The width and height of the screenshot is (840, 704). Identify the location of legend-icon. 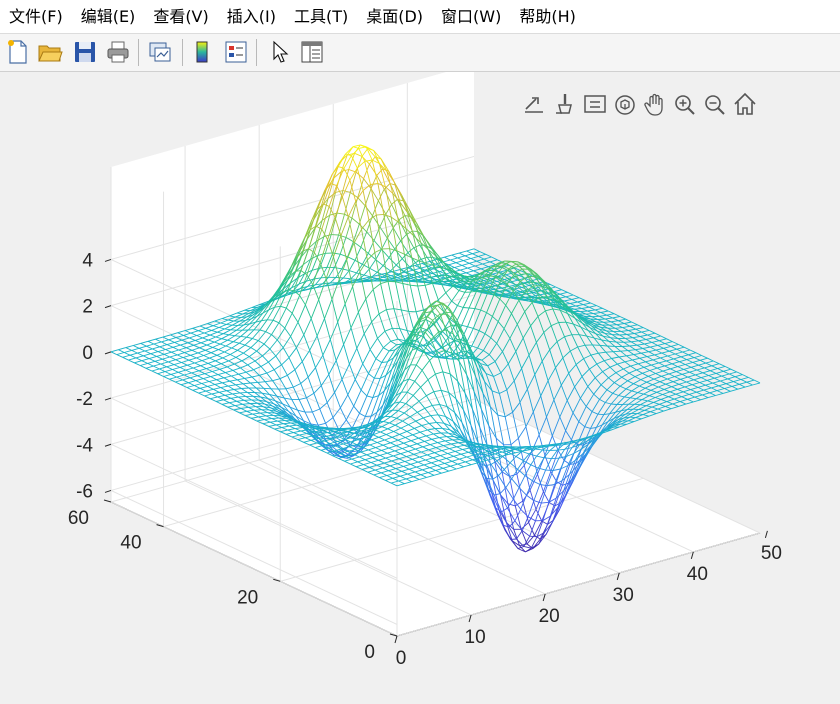
(236, 52).